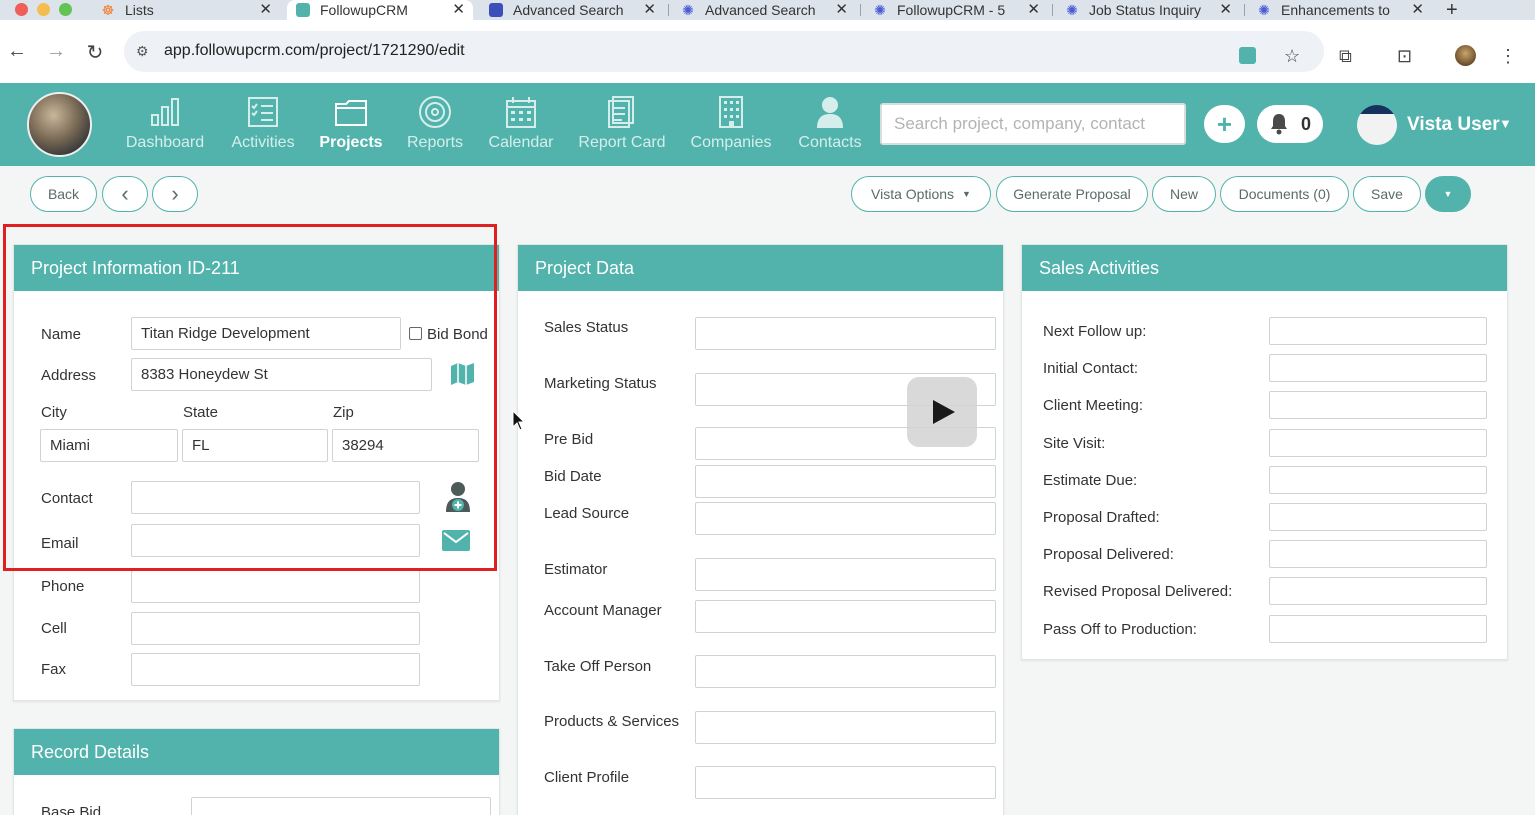  I want to click on browser-tab: ✺ Job Status Inquiry ✕, so click(1152, 10).